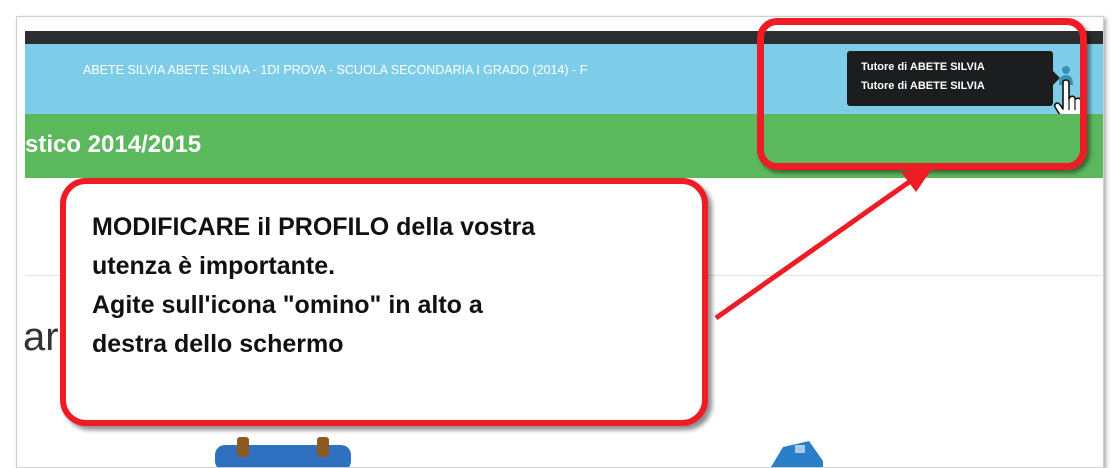 The height and width of the screenshot is (468, 1119). What do you see at coordinates (283, 451) in the screenshot?
I see `calendar-icon` at bounding box center [283, 451].